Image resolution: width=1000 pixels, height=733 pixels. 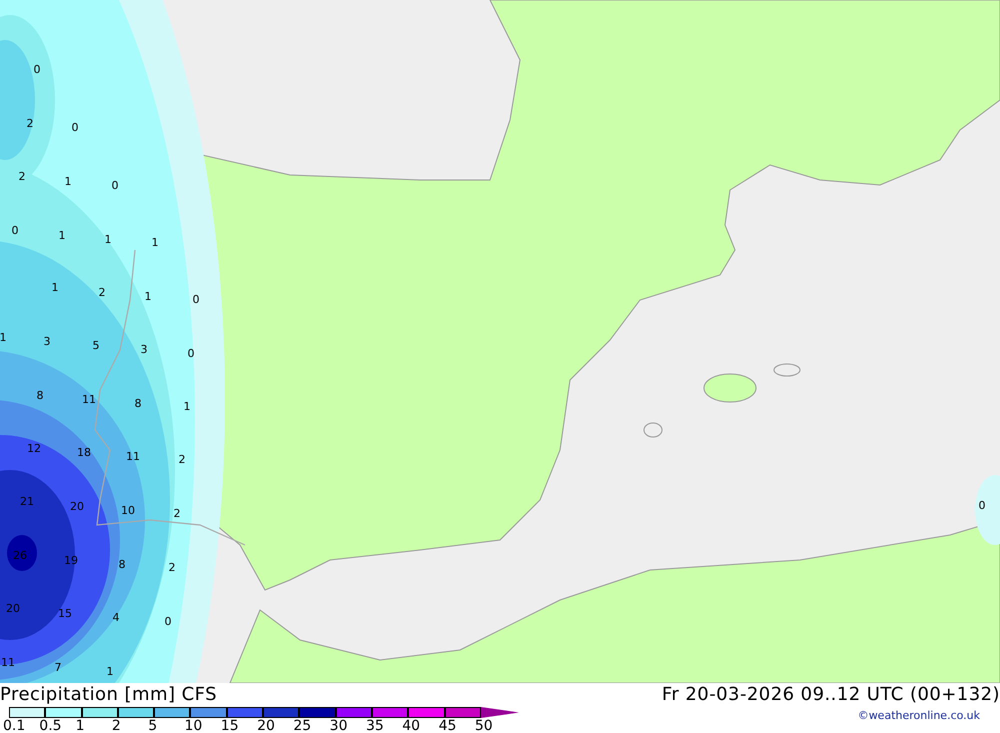 I want to click on contour-label: 4, so click(x=116, y=617).